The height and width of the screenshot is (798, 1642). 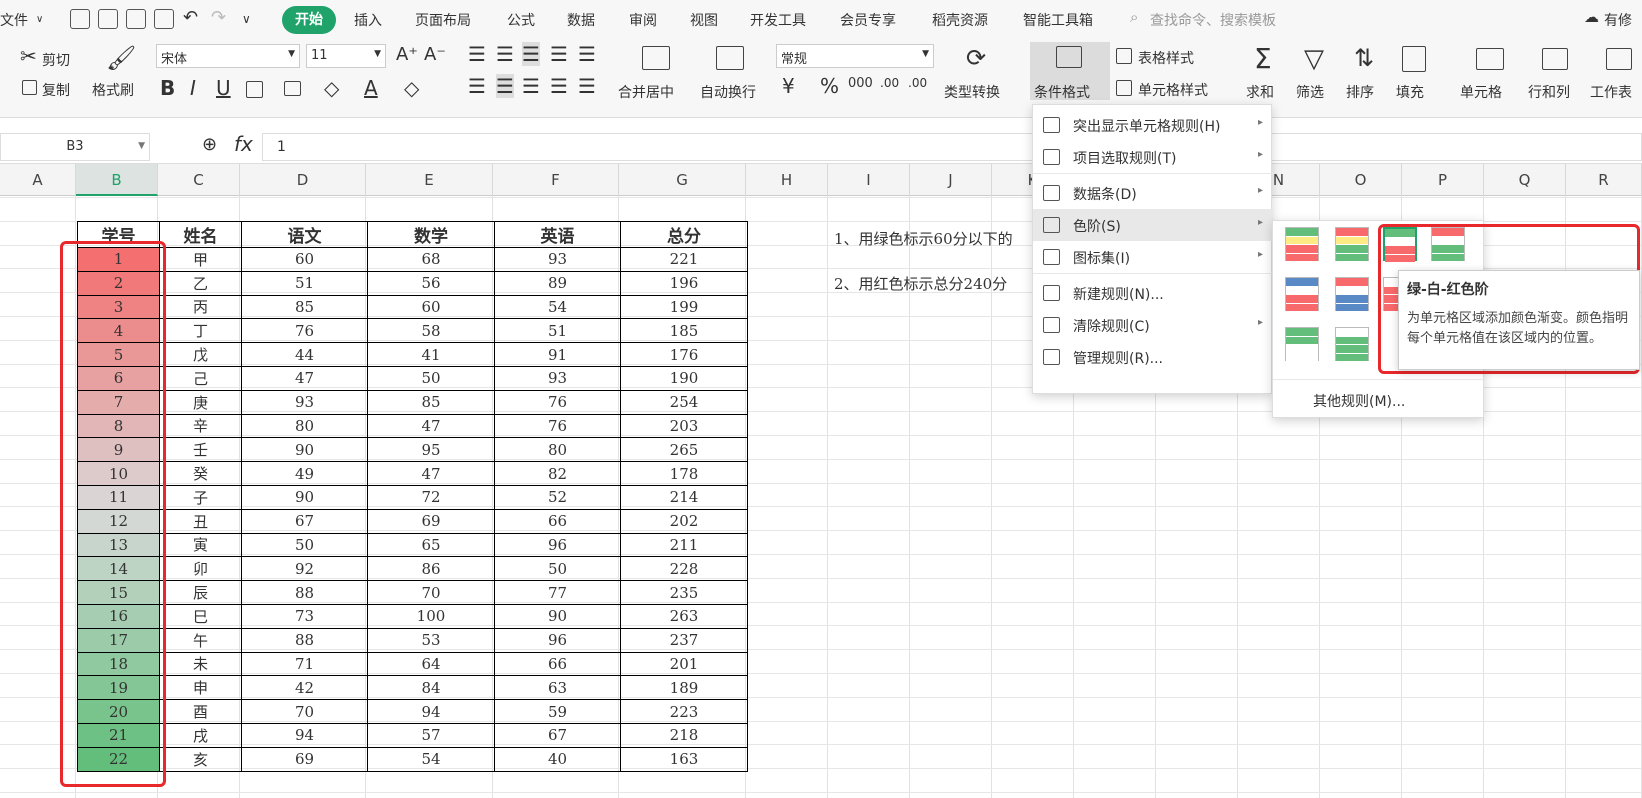 I want to click on tab-data: 数据, so click(x=581, y=20).